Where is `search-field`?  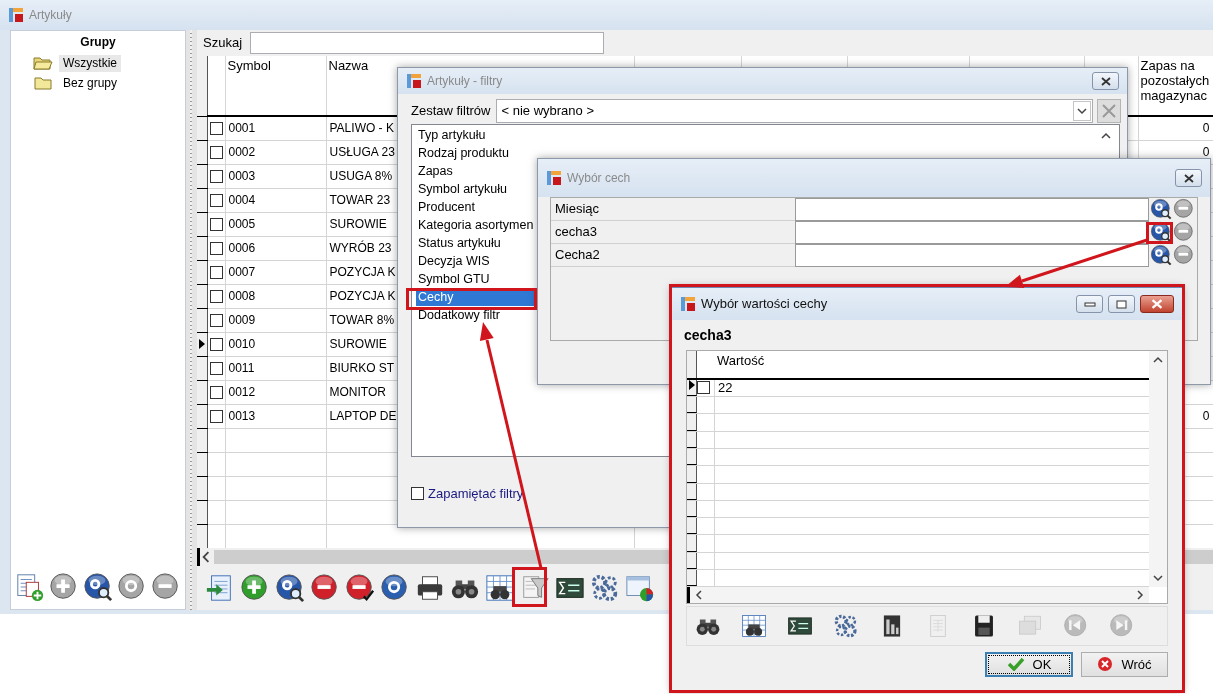
search-field is located at coordinates (427, 43).